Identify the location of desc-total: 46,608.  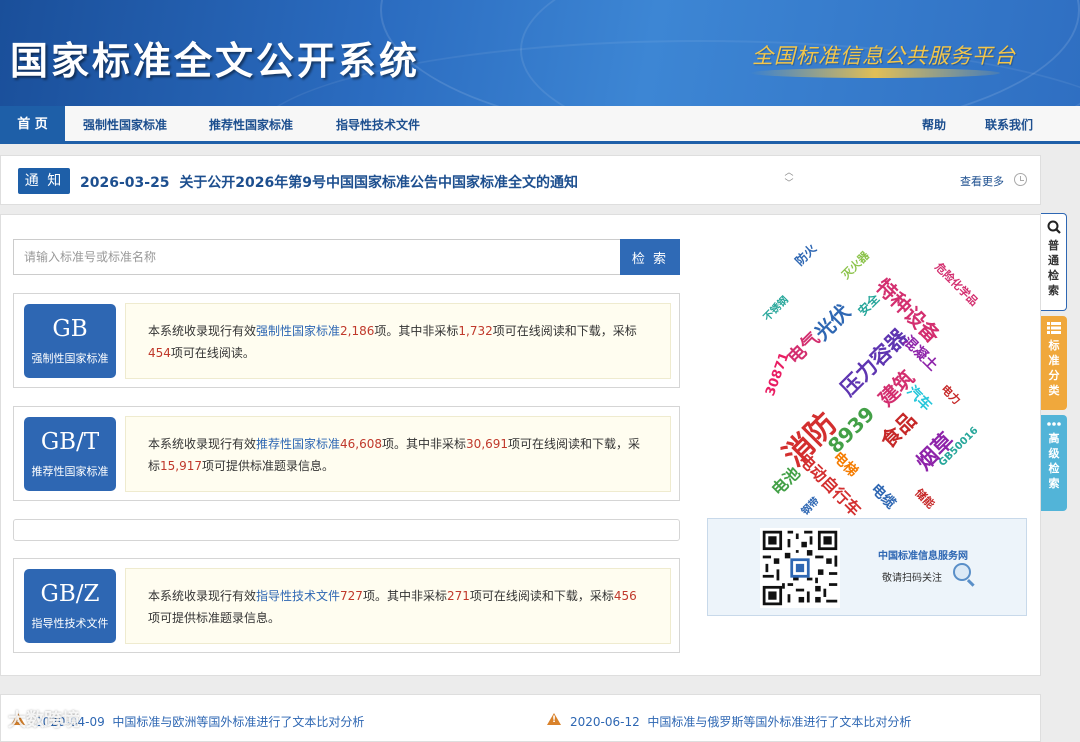
(361, 444).